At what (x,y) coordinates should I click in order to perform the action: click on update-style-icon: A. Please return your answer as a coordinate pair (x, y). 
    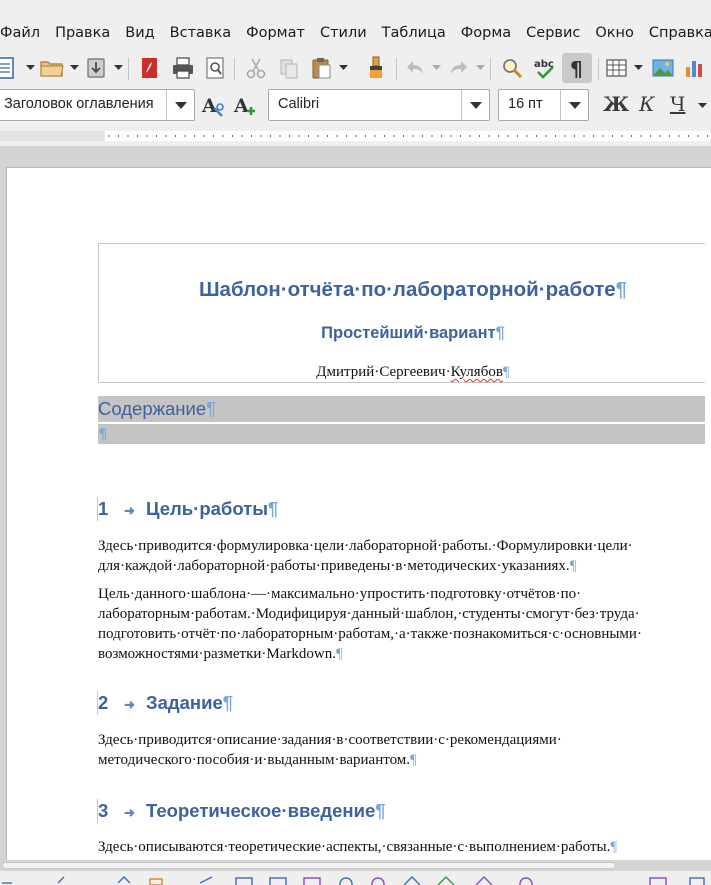
    Looking at the image, I should click on (213, 106).